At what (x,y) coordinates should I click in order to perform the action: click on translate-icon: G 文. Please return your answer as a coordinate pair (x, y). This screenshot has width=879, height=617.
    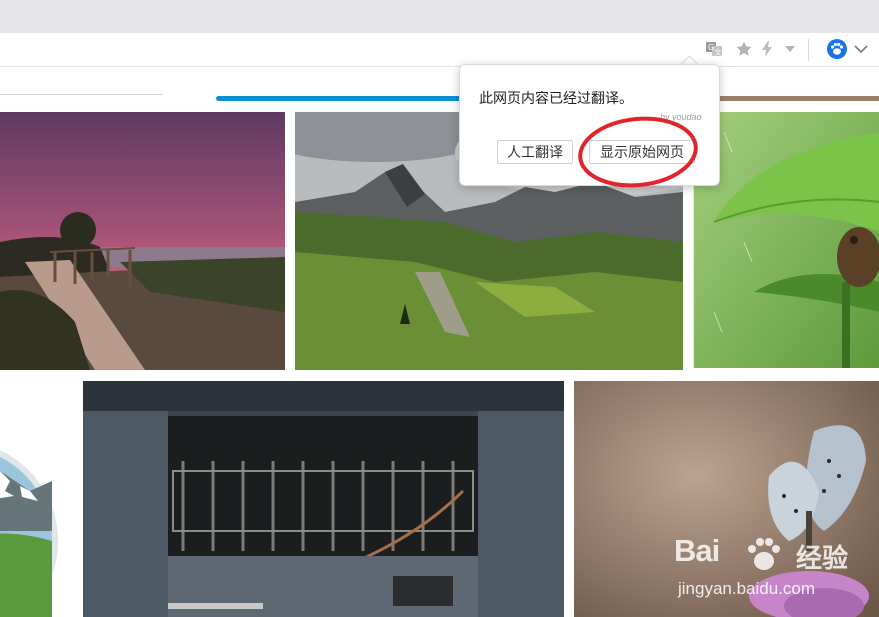
    Looking at the image, I should click on (714, 49).